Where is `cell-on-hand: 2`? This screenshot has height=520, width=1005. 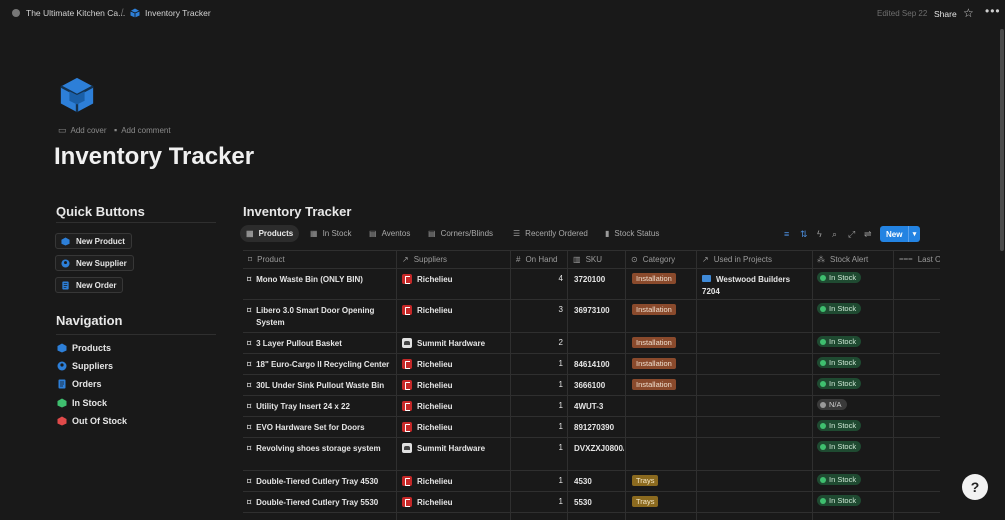
cell-on-hand: 2 is located at coordinates (538, 342).